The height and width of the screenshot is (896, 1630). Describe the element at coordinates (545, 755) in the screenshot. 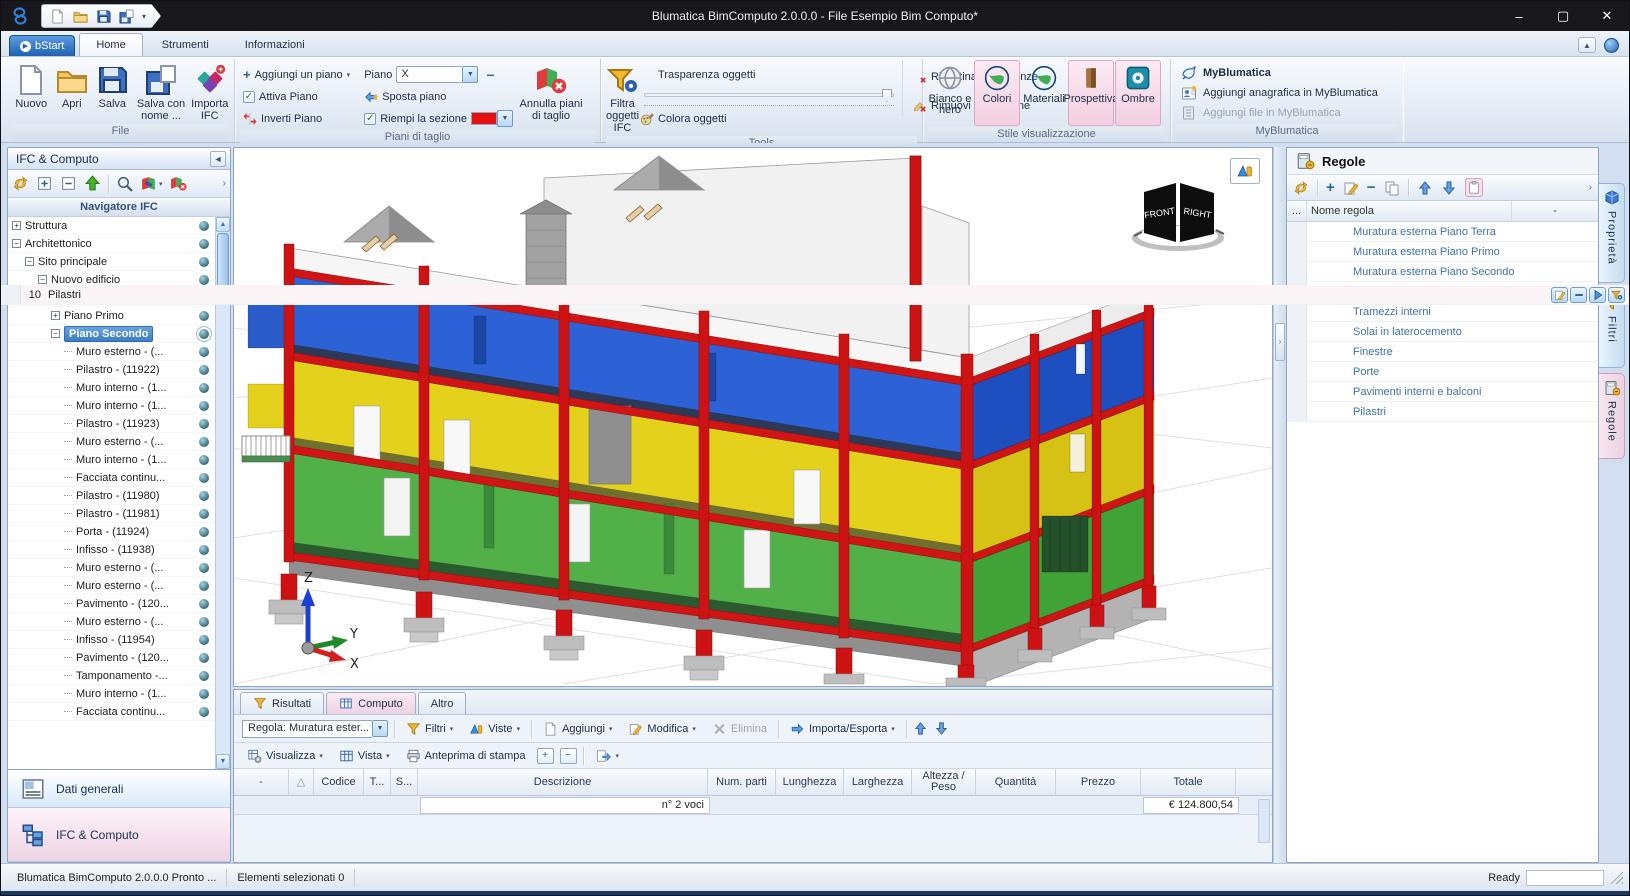

I see `expand-rows-icon: +` at that location.